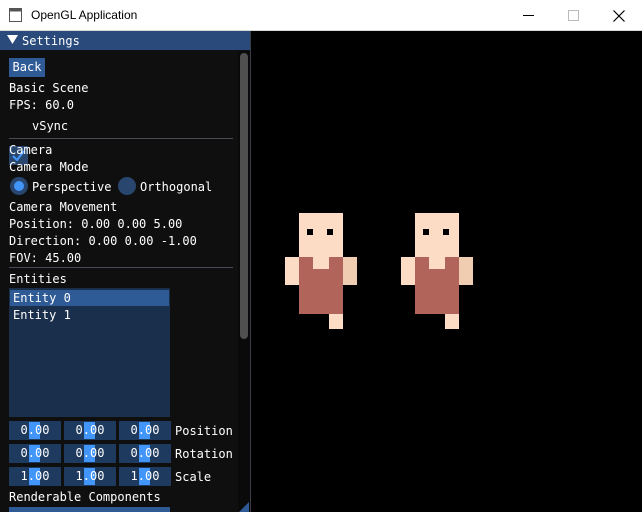  Describe the element at coordinates (49, 88) in the screenshot. I see `scene-name: Basic Scene` at that location.